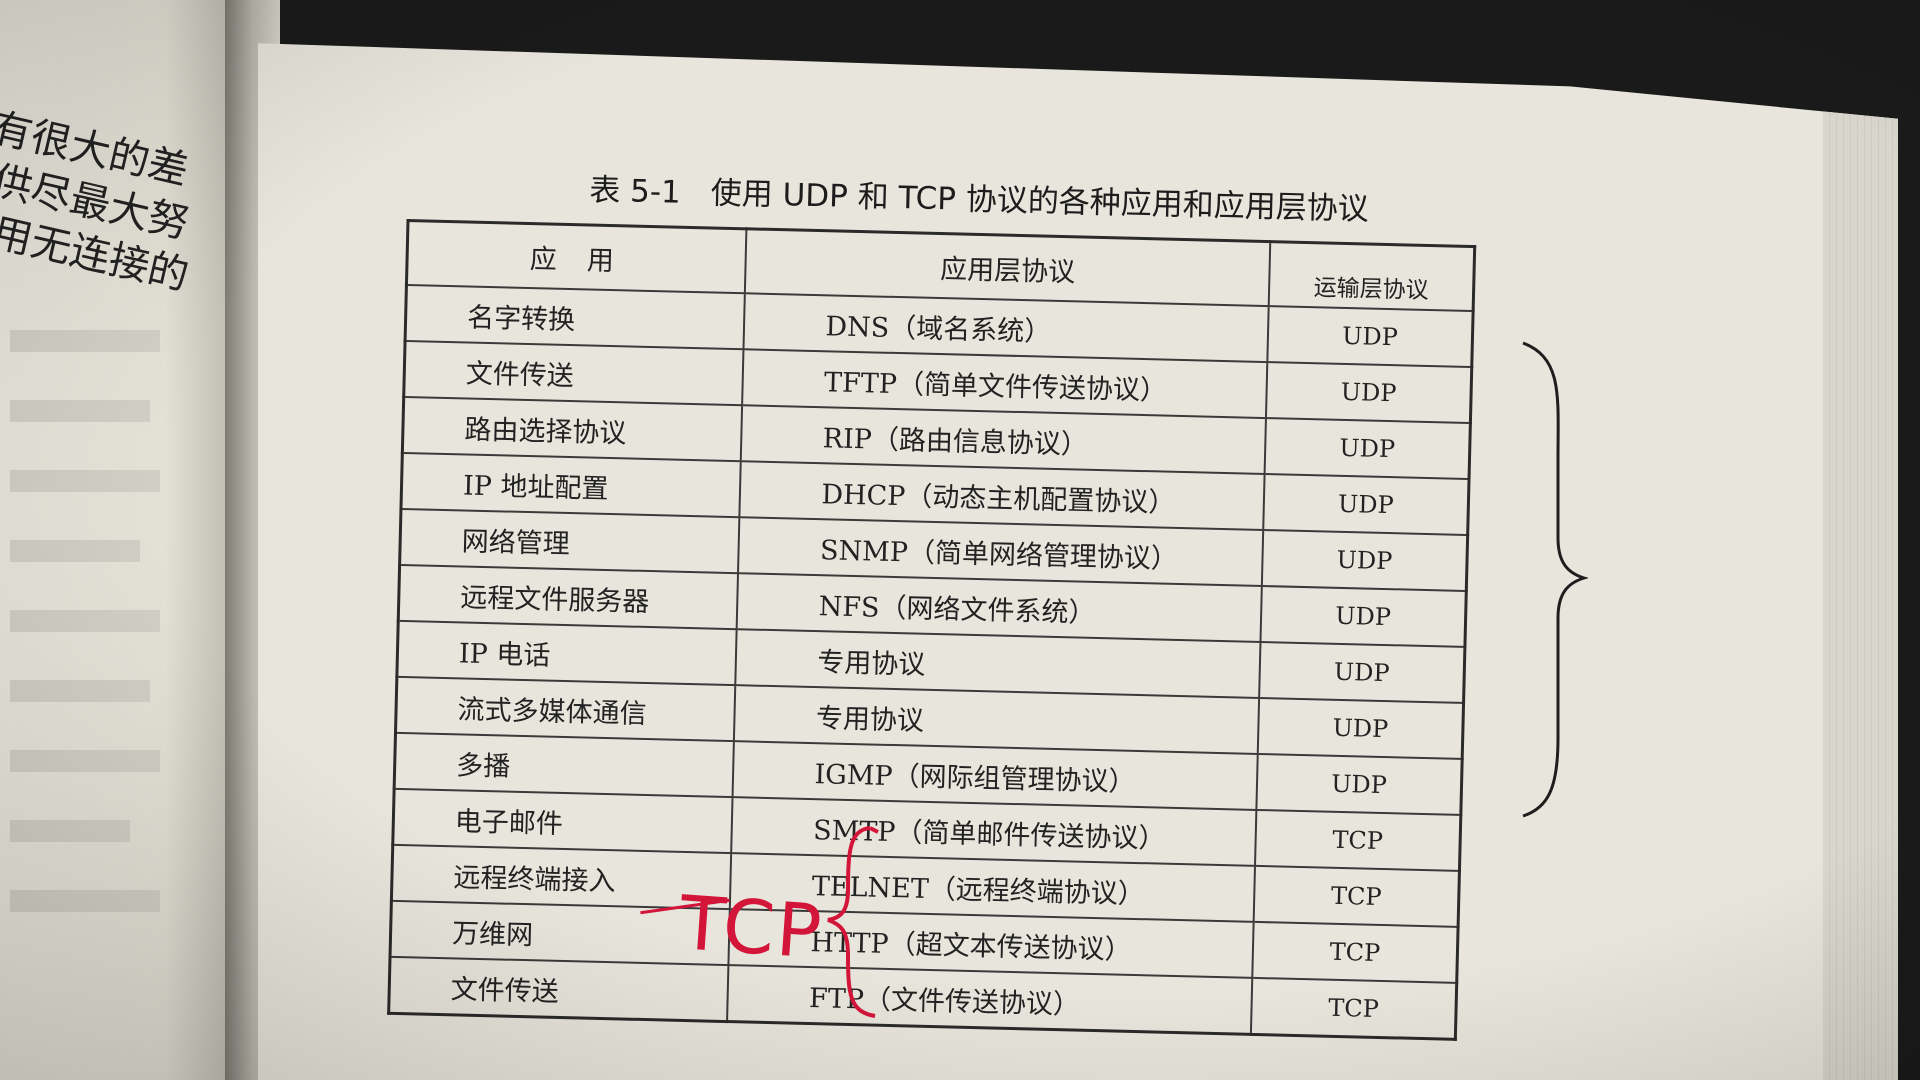 This screenshot has height=1080, width=1920. I want to click on page-edge, so click(1860, 595).